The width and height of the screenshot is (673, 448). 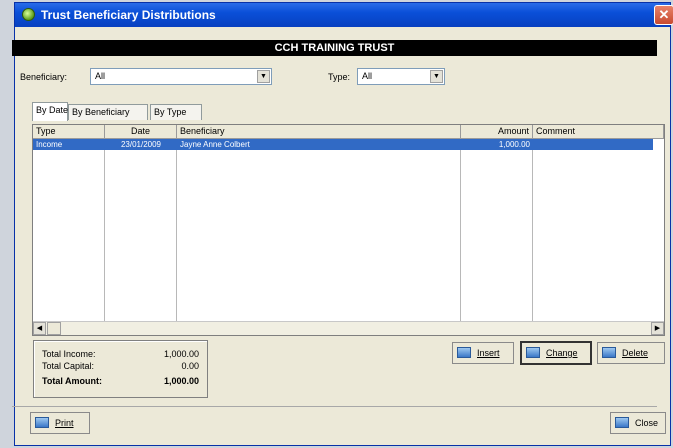 I want to click on column-type, so click(x=69, y=230).